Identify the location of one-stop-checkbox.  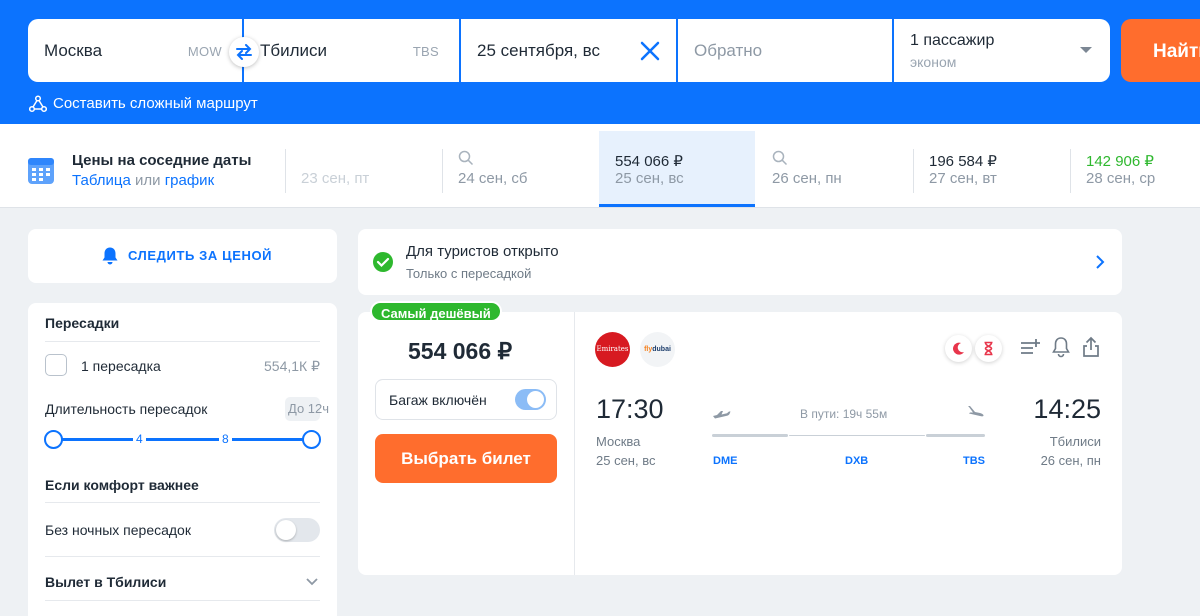
(56, 365).